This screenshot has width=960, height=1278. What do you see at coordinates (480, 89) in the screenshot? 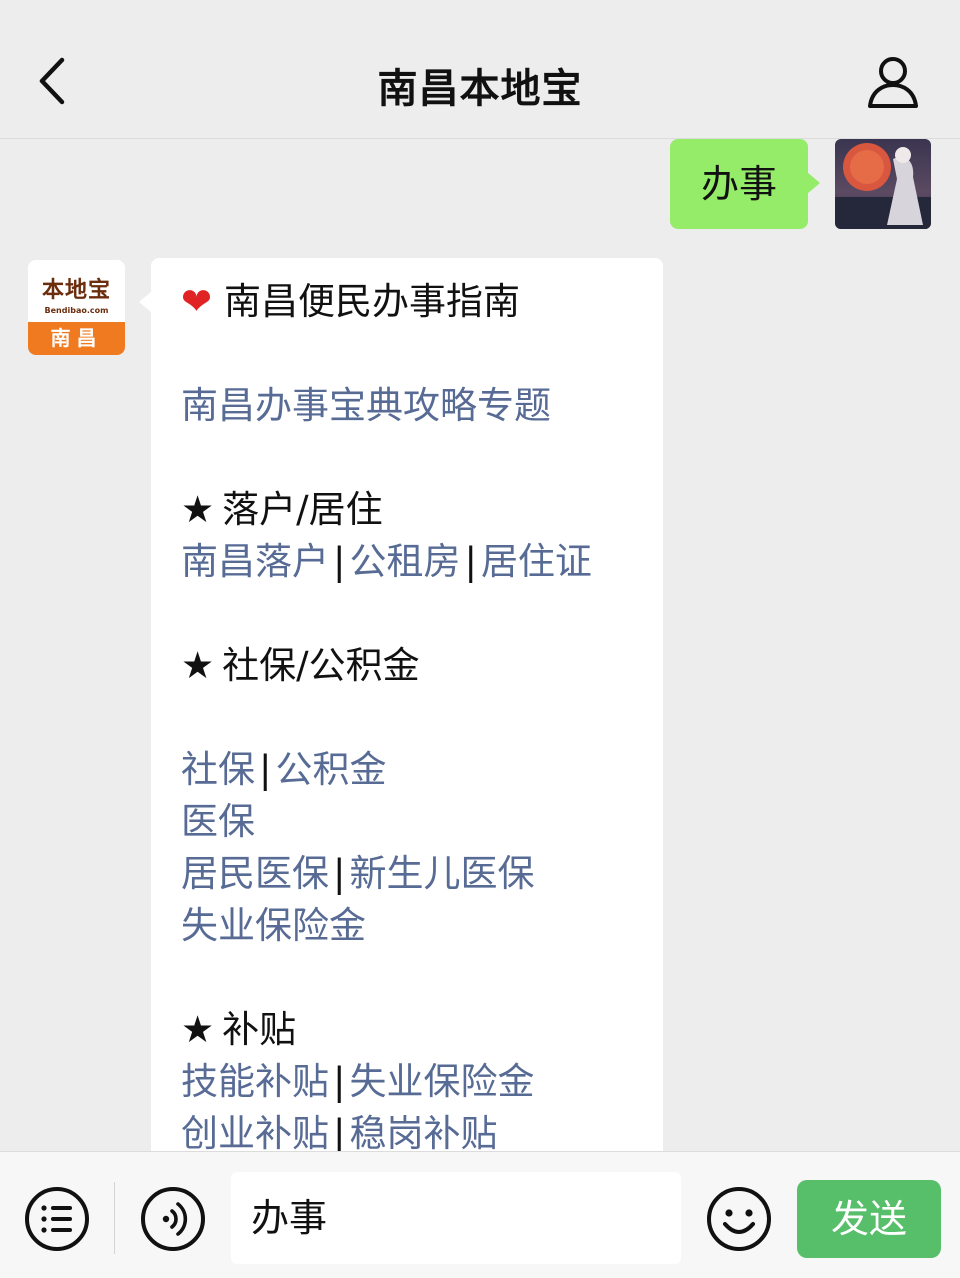
I see `chat-title: 南昌本地宝` at bounding box center [480, 89].